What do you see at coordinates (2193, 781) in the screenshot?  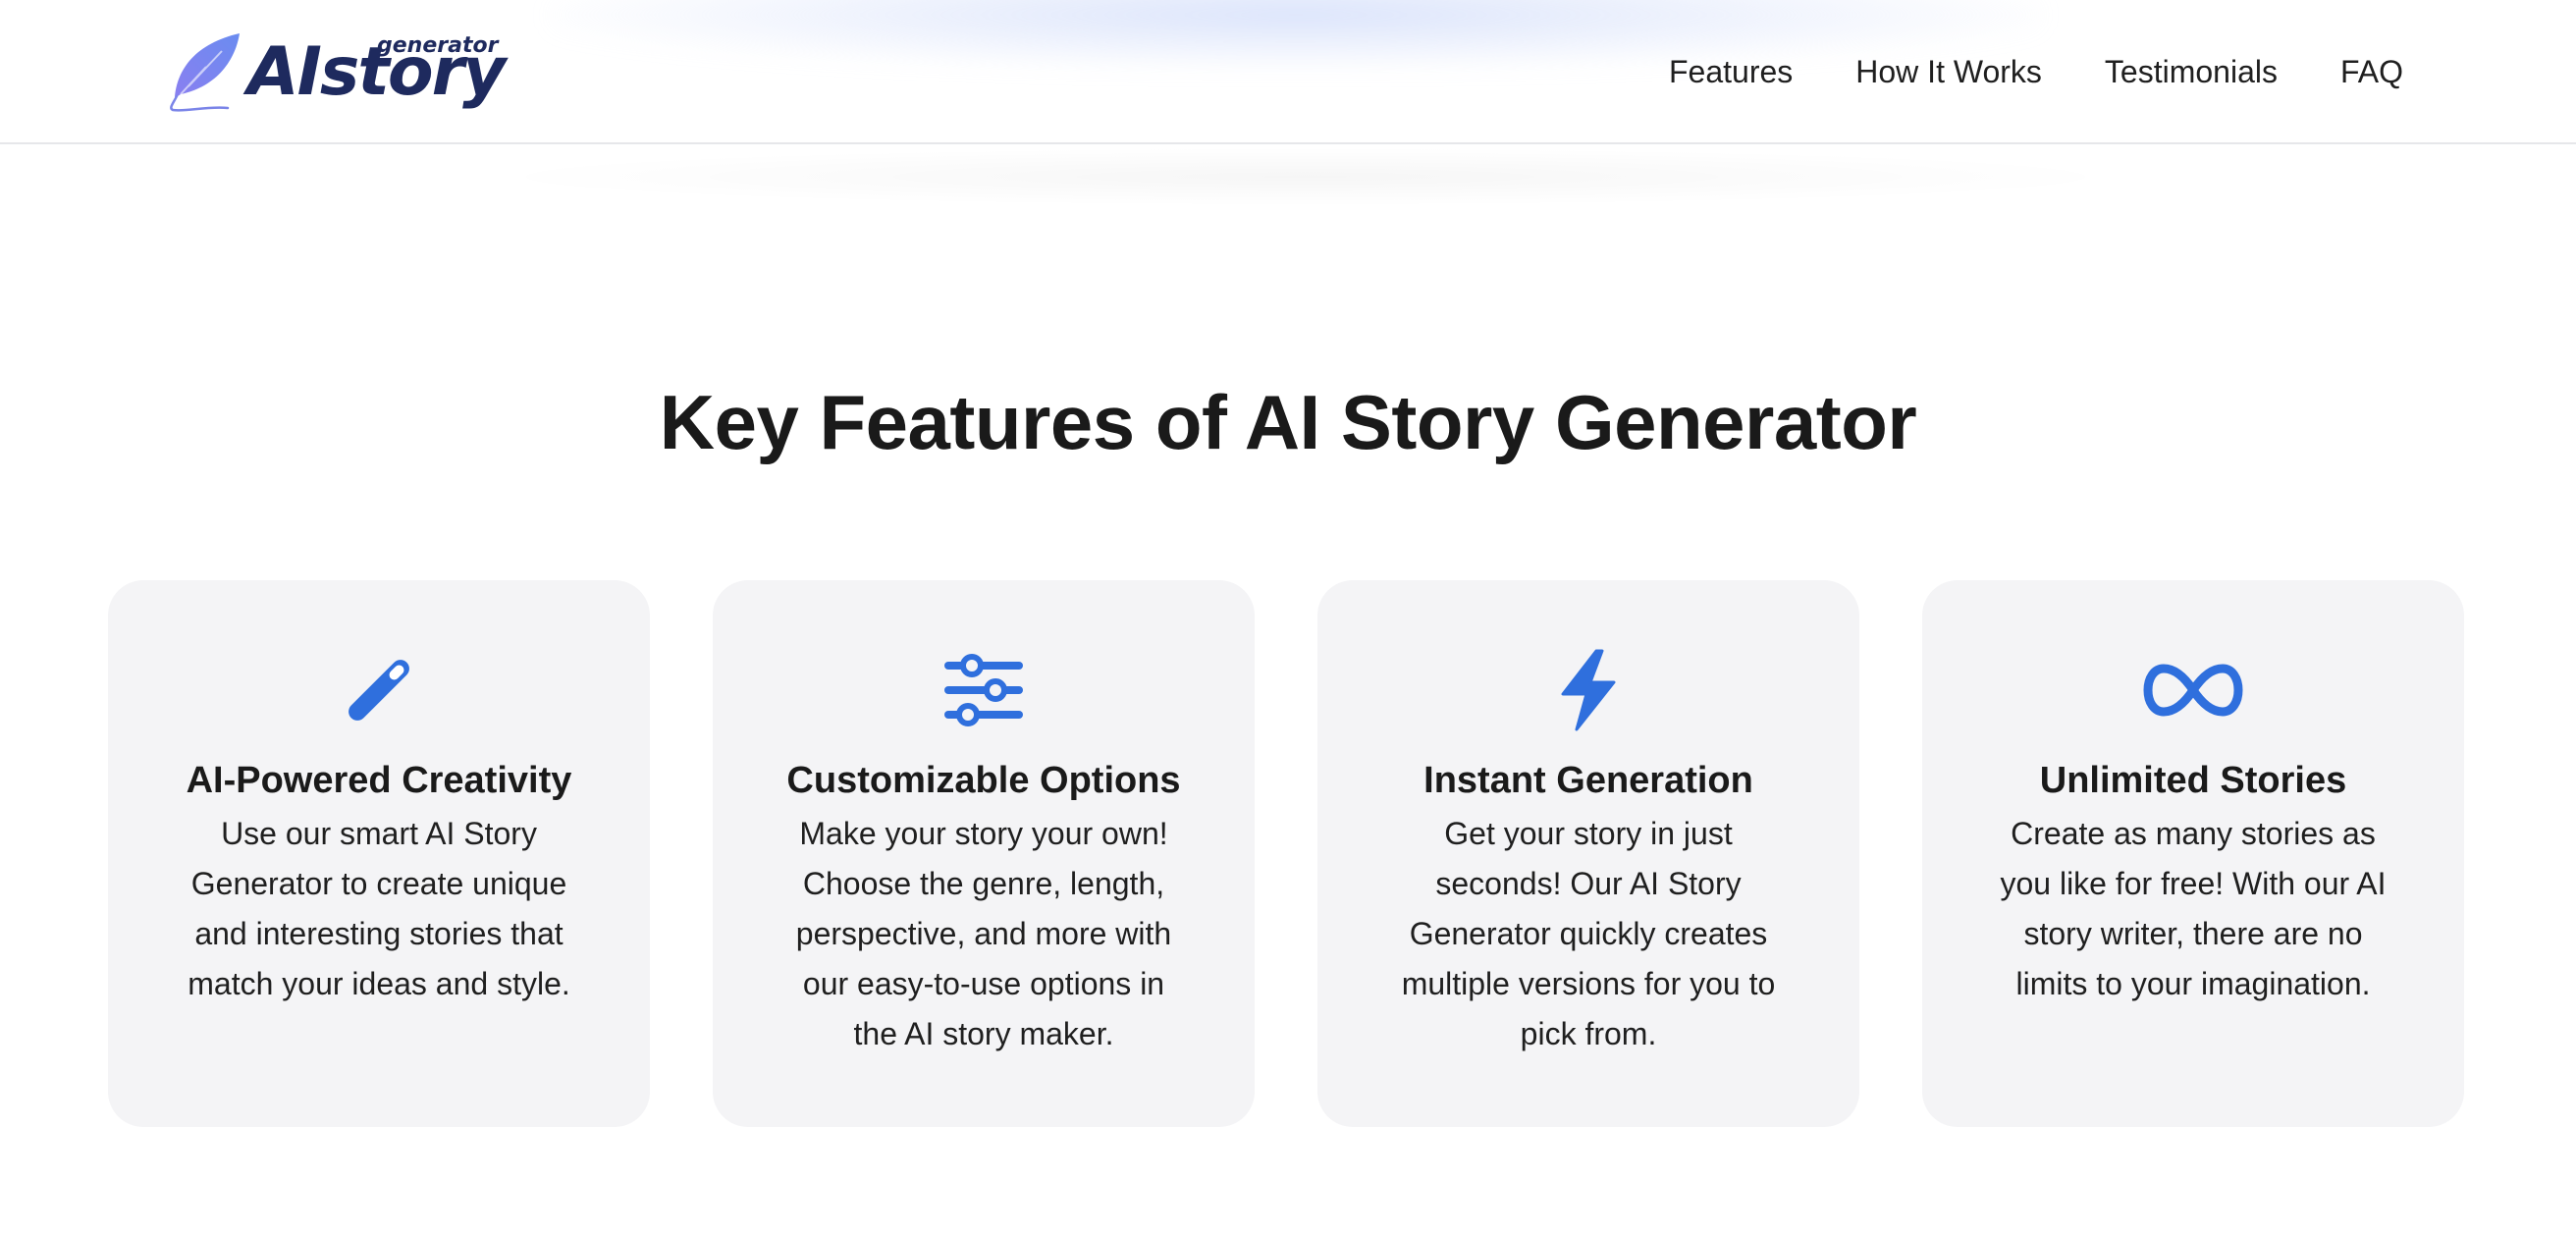 I see `feature-card-title: Unlimited Stories` at bounding box center [2193, 781].